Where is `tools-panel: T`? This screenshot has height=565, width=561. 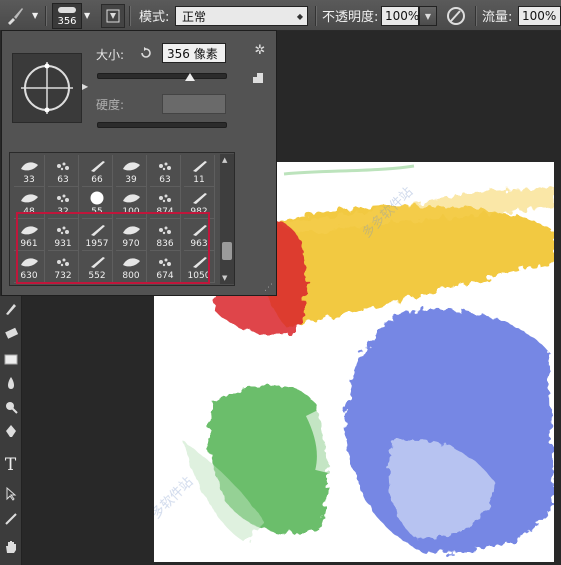 tools-panel: T is located at coordinates (11, 430).